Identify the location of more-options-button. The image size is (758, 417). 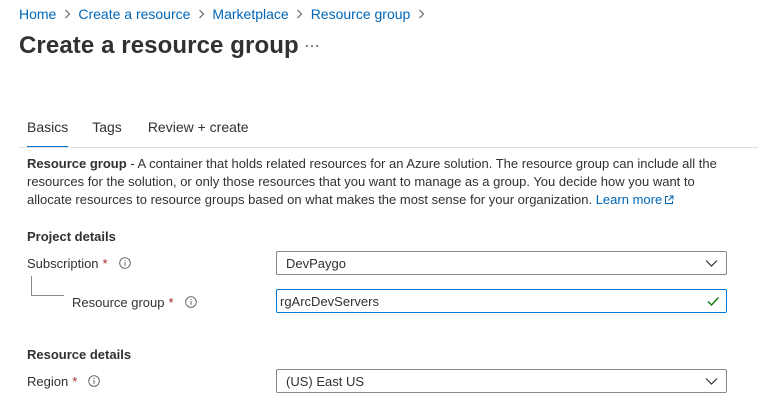
(312, 46).